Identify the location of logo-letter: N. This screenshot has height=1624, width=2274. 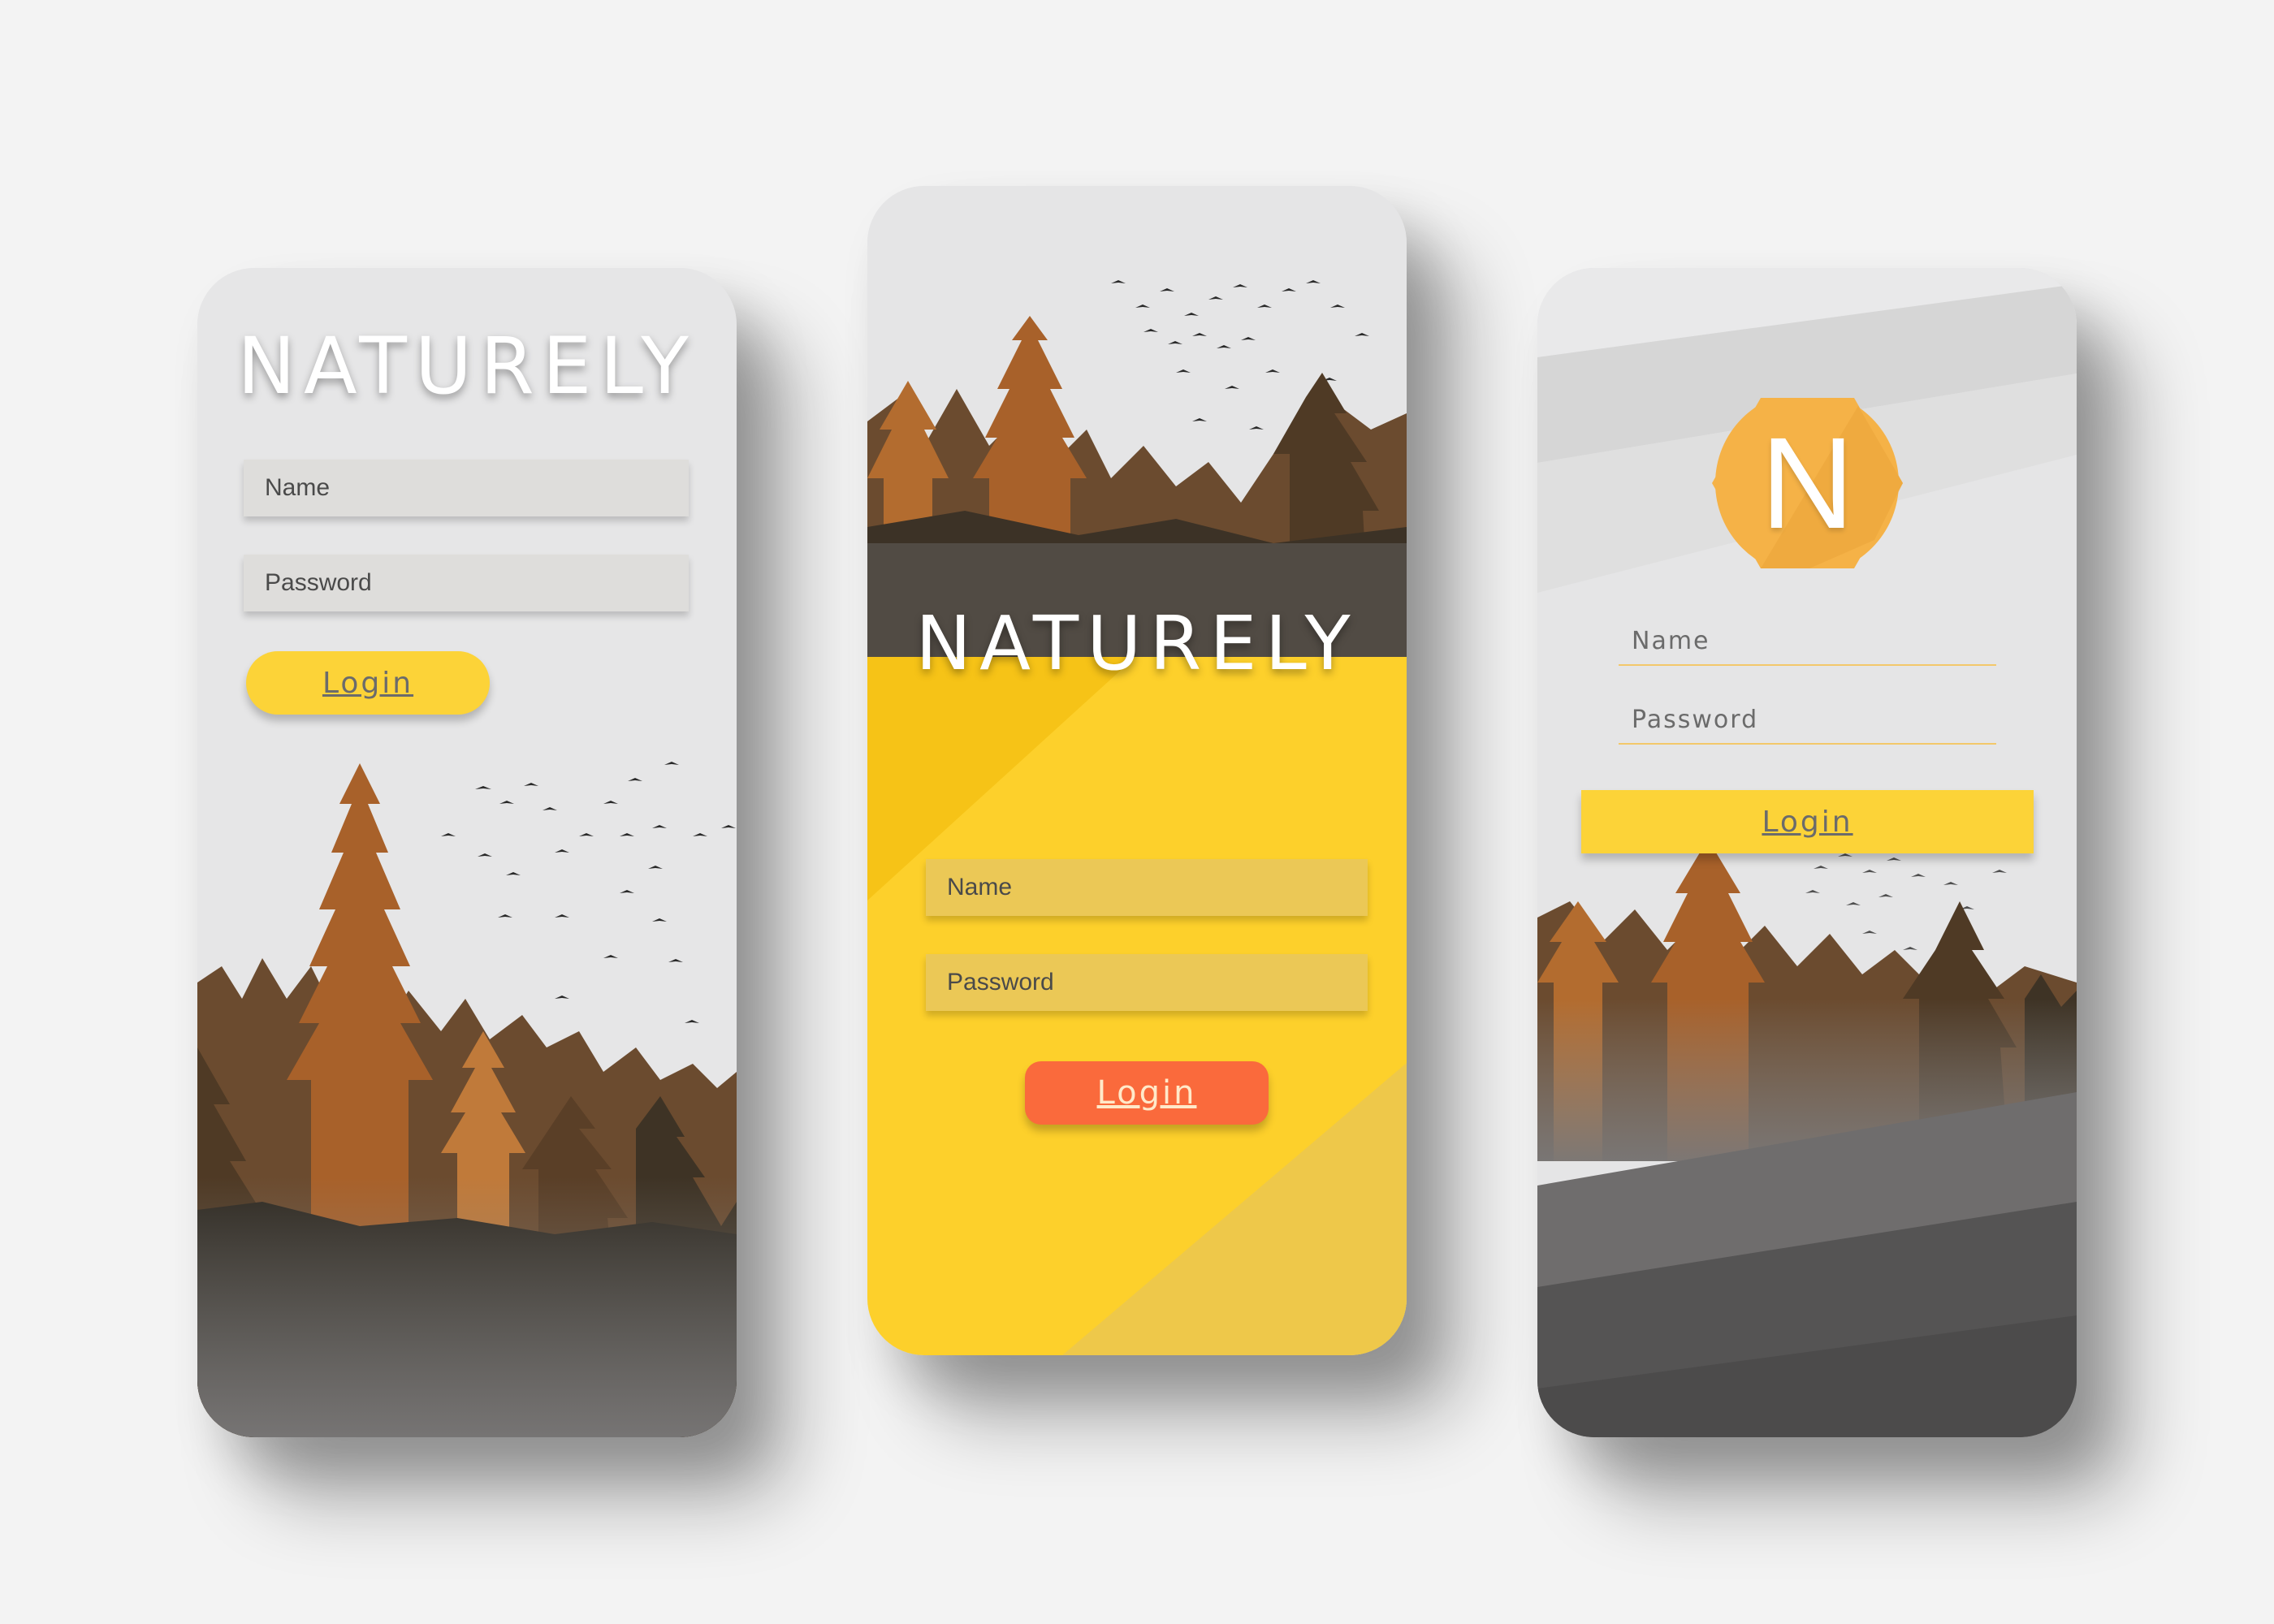
(1808, 482).